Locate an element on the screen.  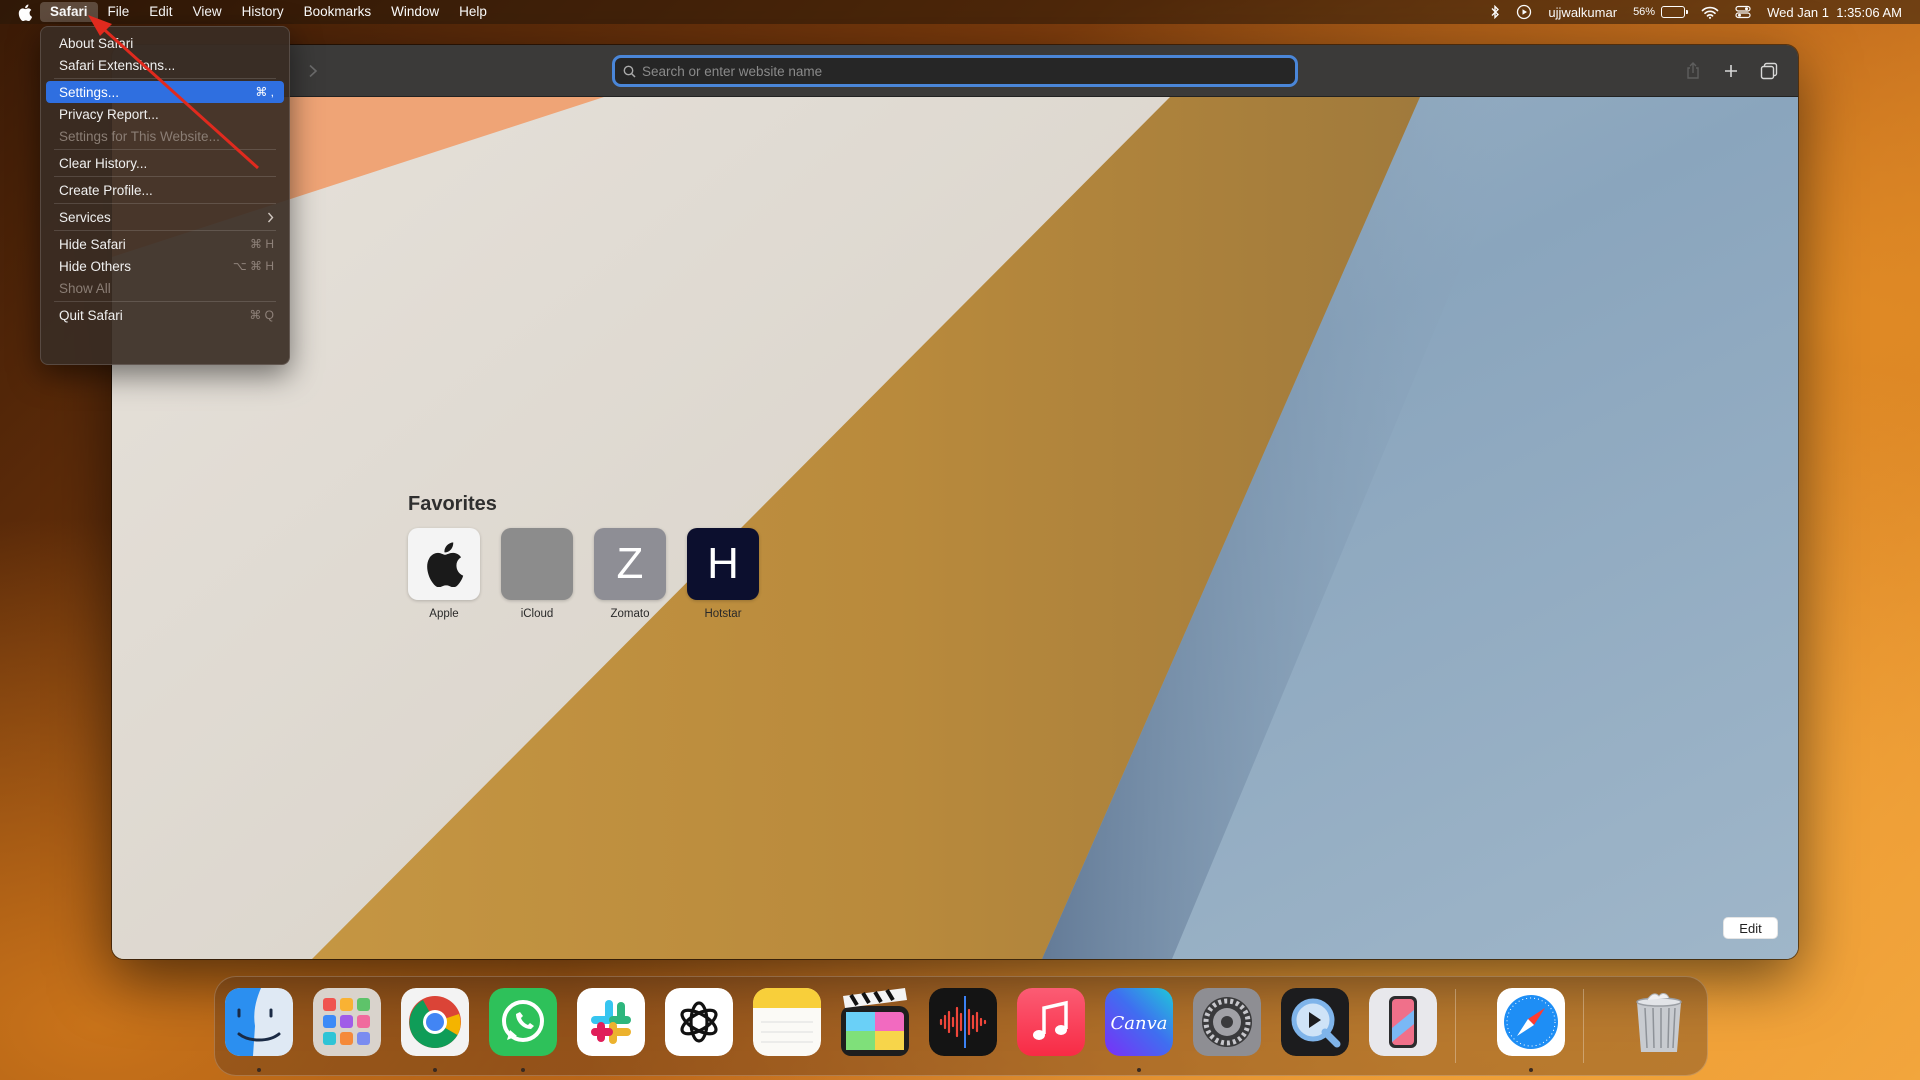
favorite-icloud: iCloud is located at coordinates (537, 574).